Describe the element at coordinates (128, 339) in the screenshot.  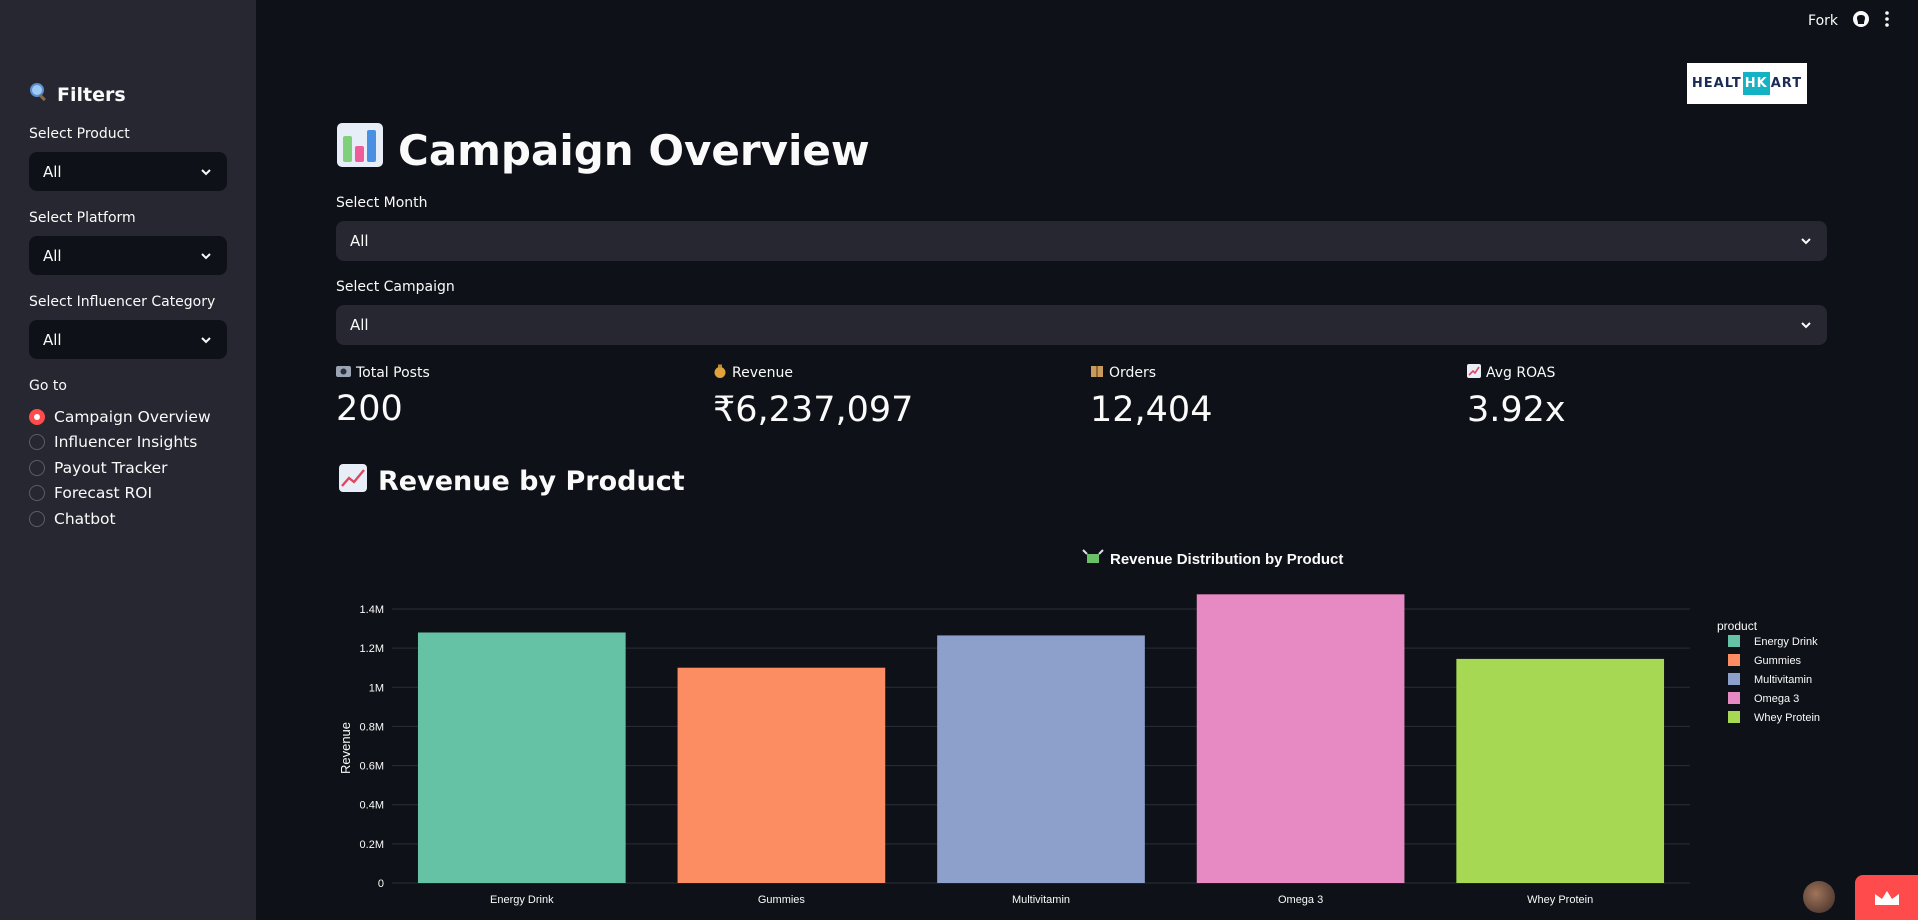
I see `select-influencer-category-dropdown: All` at that location.